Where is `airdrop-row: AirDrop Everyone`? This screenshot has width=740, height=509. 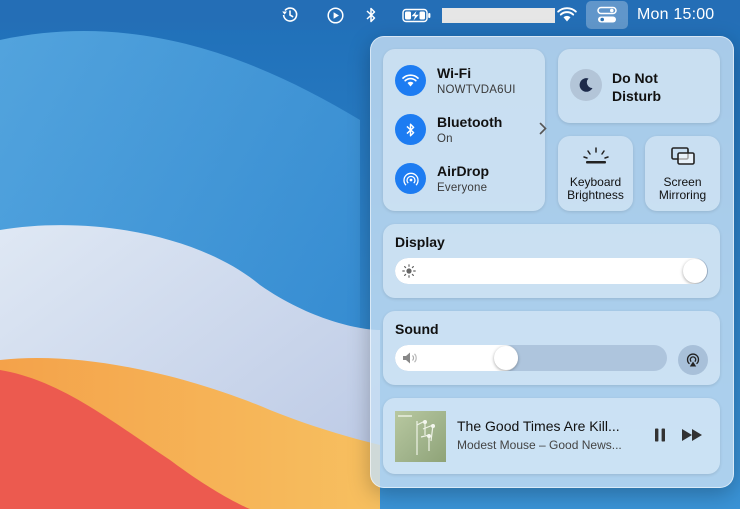
airdrop-row: AirDrop Everyone is located at coordinates (470, 180).